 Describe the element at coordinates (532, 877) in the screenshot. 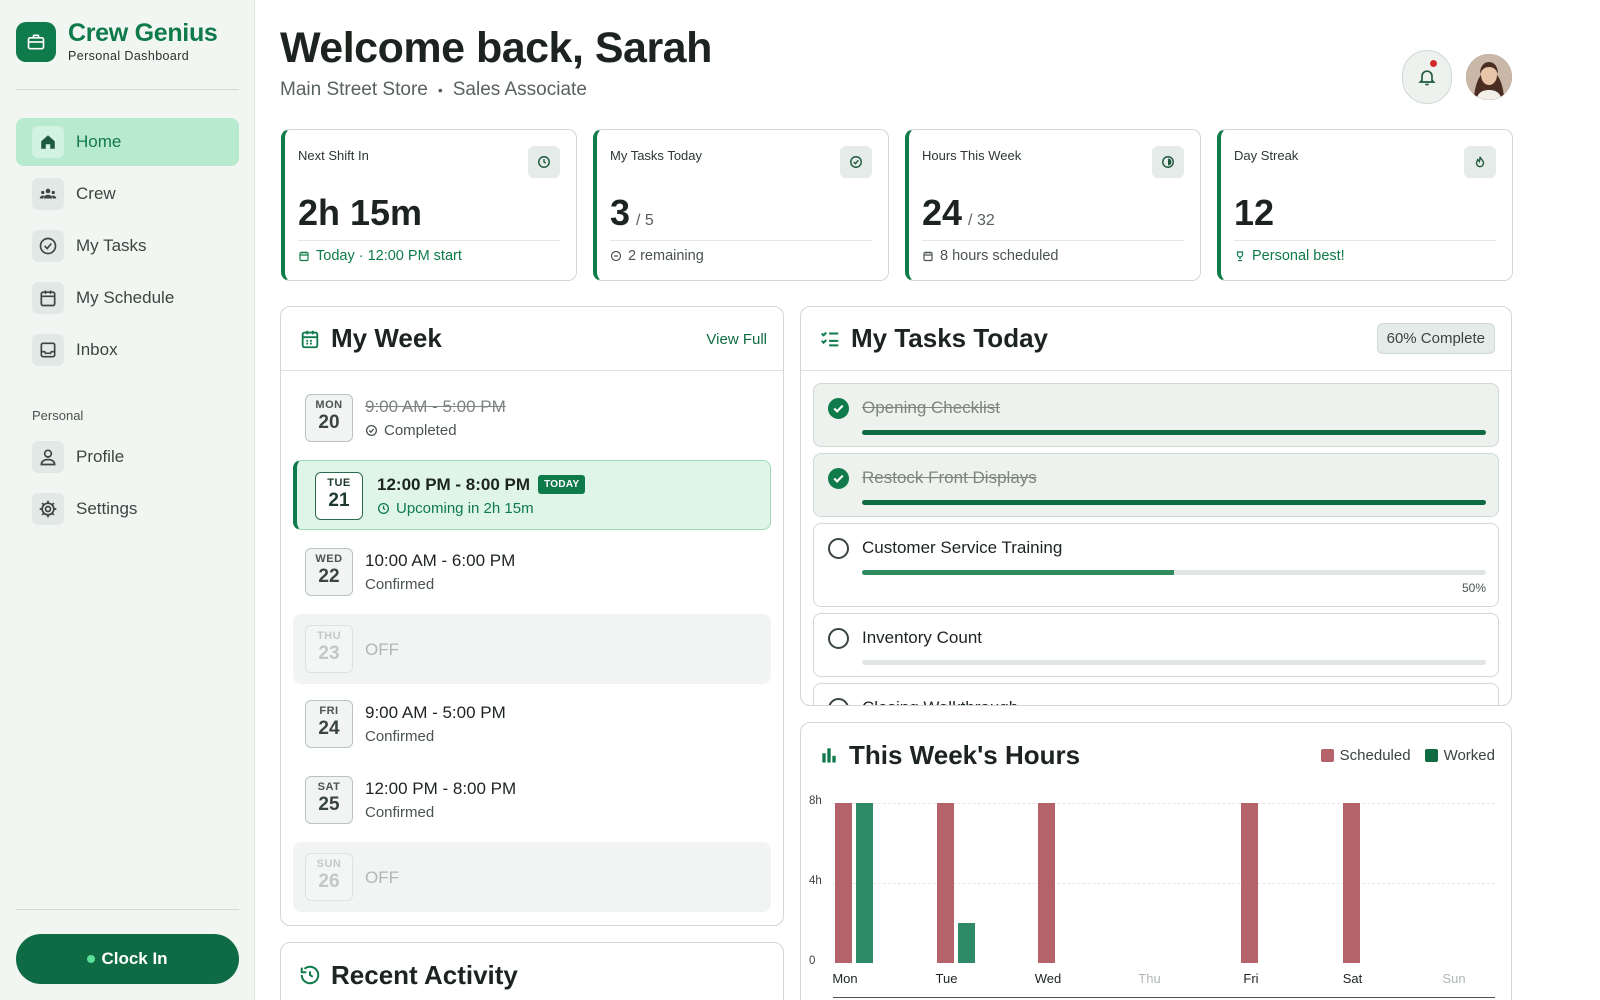

I see `schedule-day-sun: SUN 26 OFF` at that location.